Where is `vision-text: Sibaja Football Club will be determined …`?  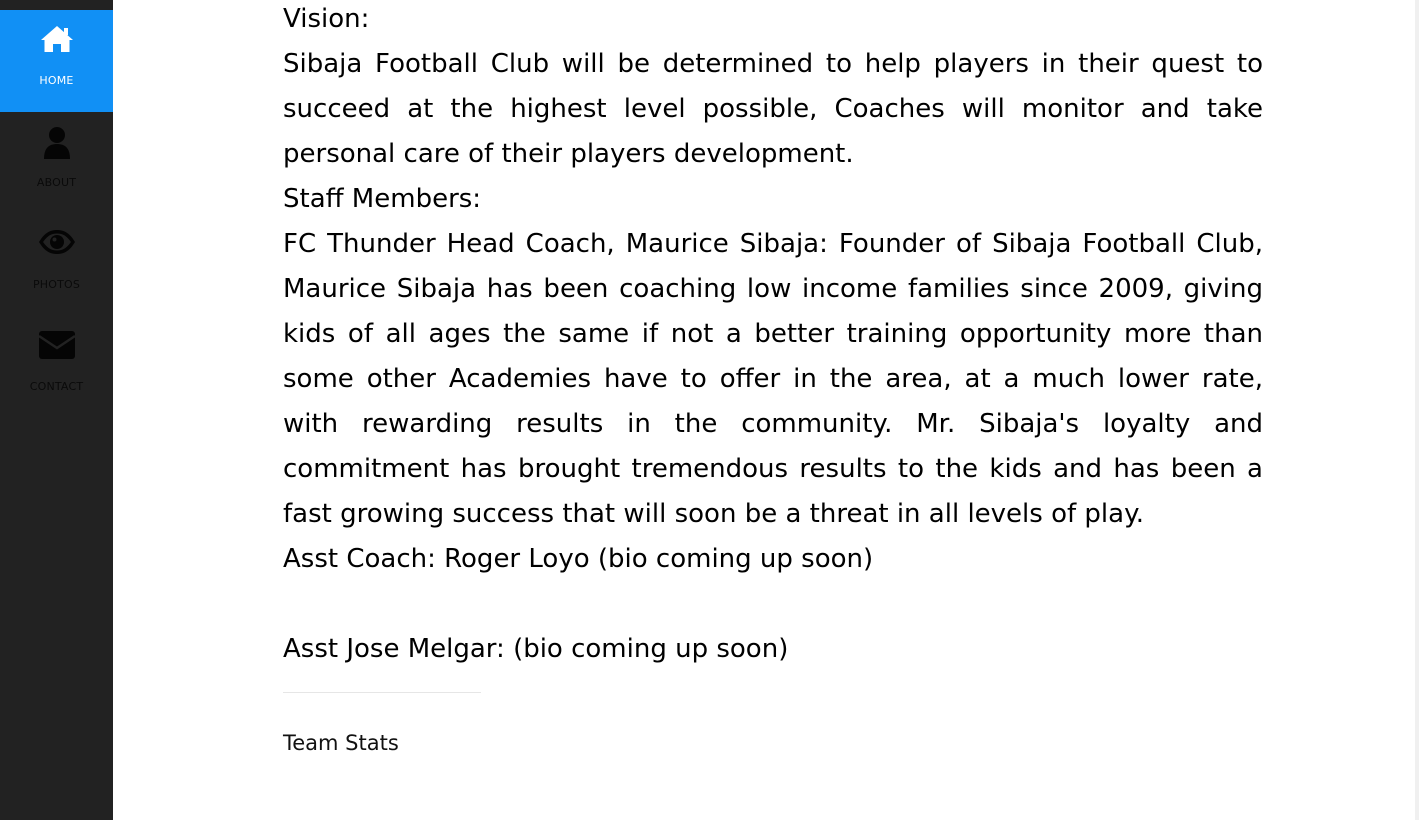
vision-text: Sibaja Football Club will be determined … is located at coordinates (773, 109).